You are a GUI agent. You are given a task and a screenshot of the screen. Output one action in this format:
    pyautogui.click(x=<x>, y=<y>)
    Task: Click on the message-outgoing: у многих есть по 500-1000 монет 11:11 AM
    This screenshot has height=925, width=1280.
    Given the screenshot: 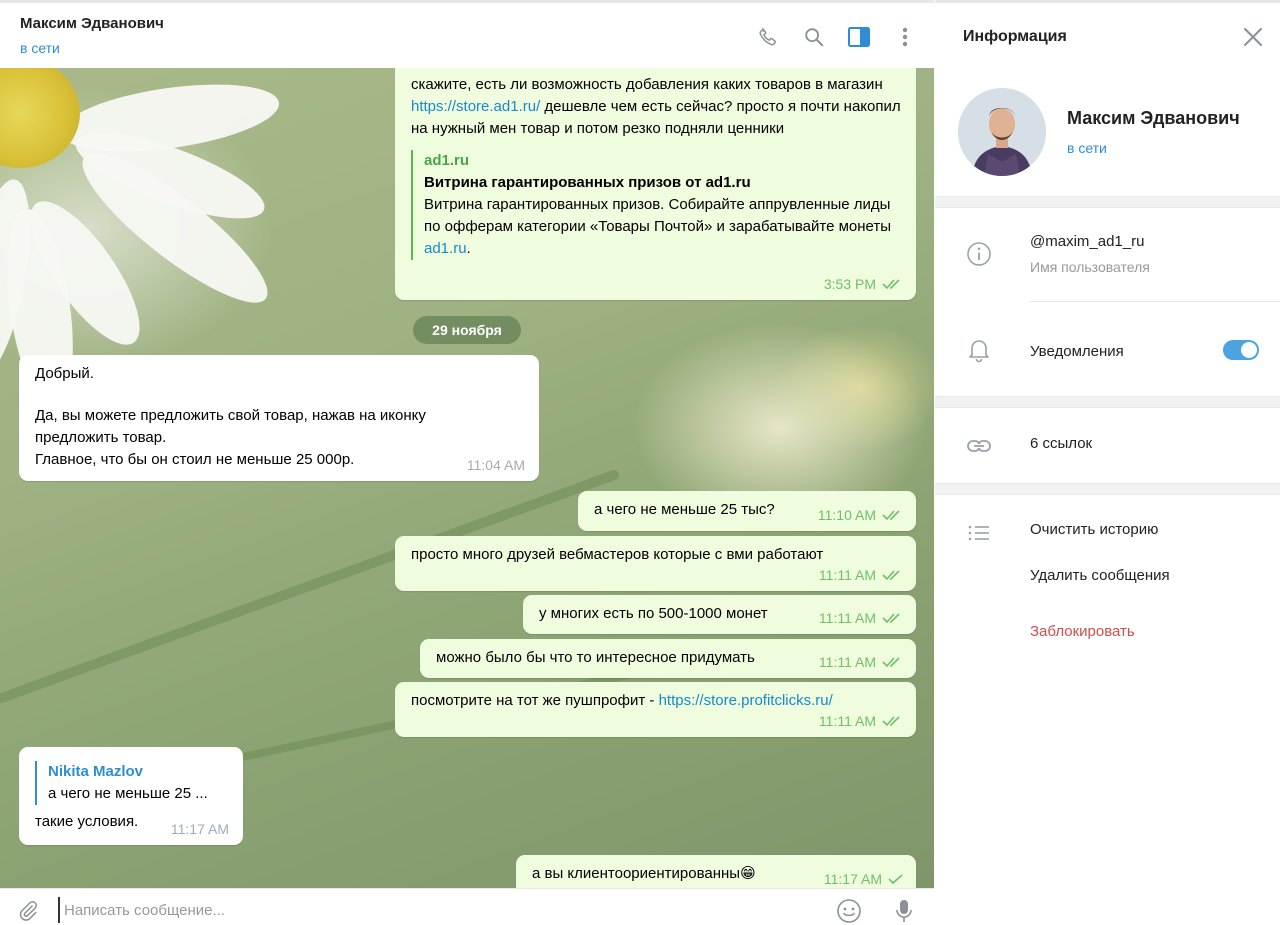 What is the action you would take?
    pyautogui.click(x=719, y=614)
    